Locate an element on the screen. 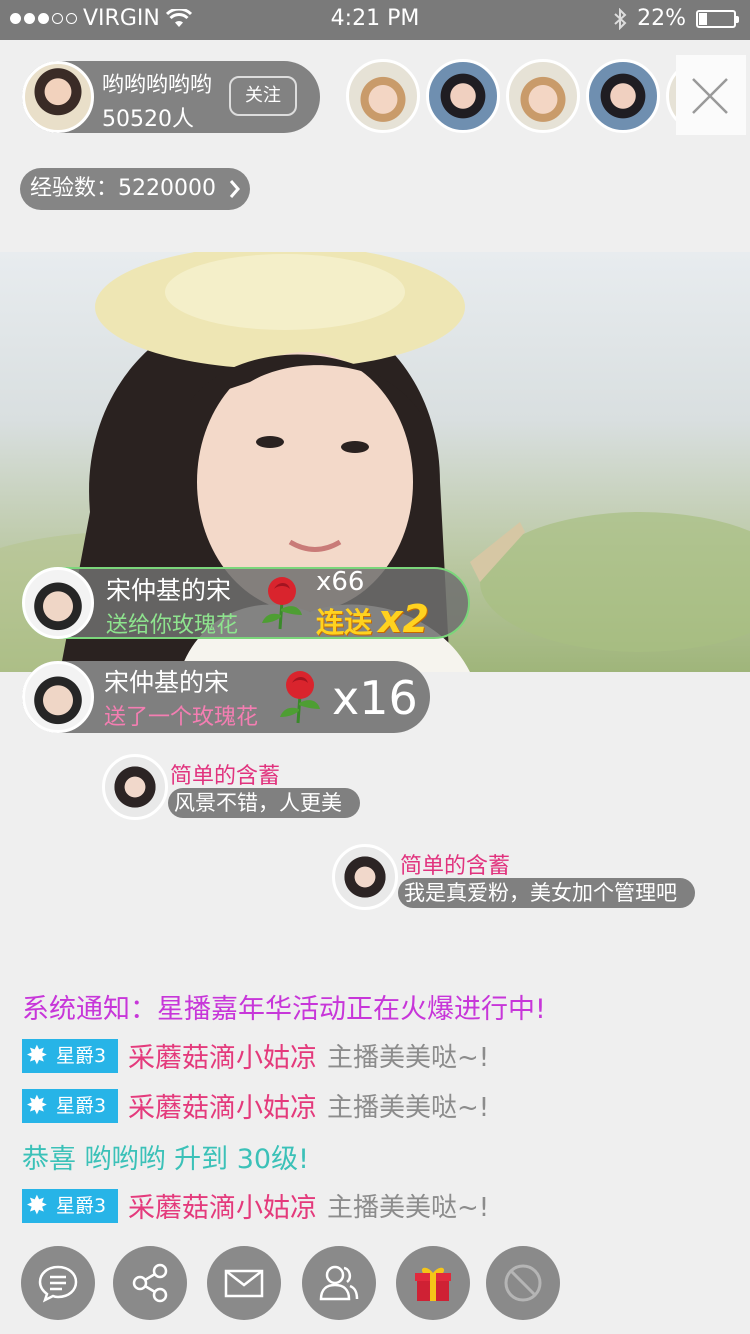 The image size is (750, 1334). block-icon is located at coordinates (523, 1283).